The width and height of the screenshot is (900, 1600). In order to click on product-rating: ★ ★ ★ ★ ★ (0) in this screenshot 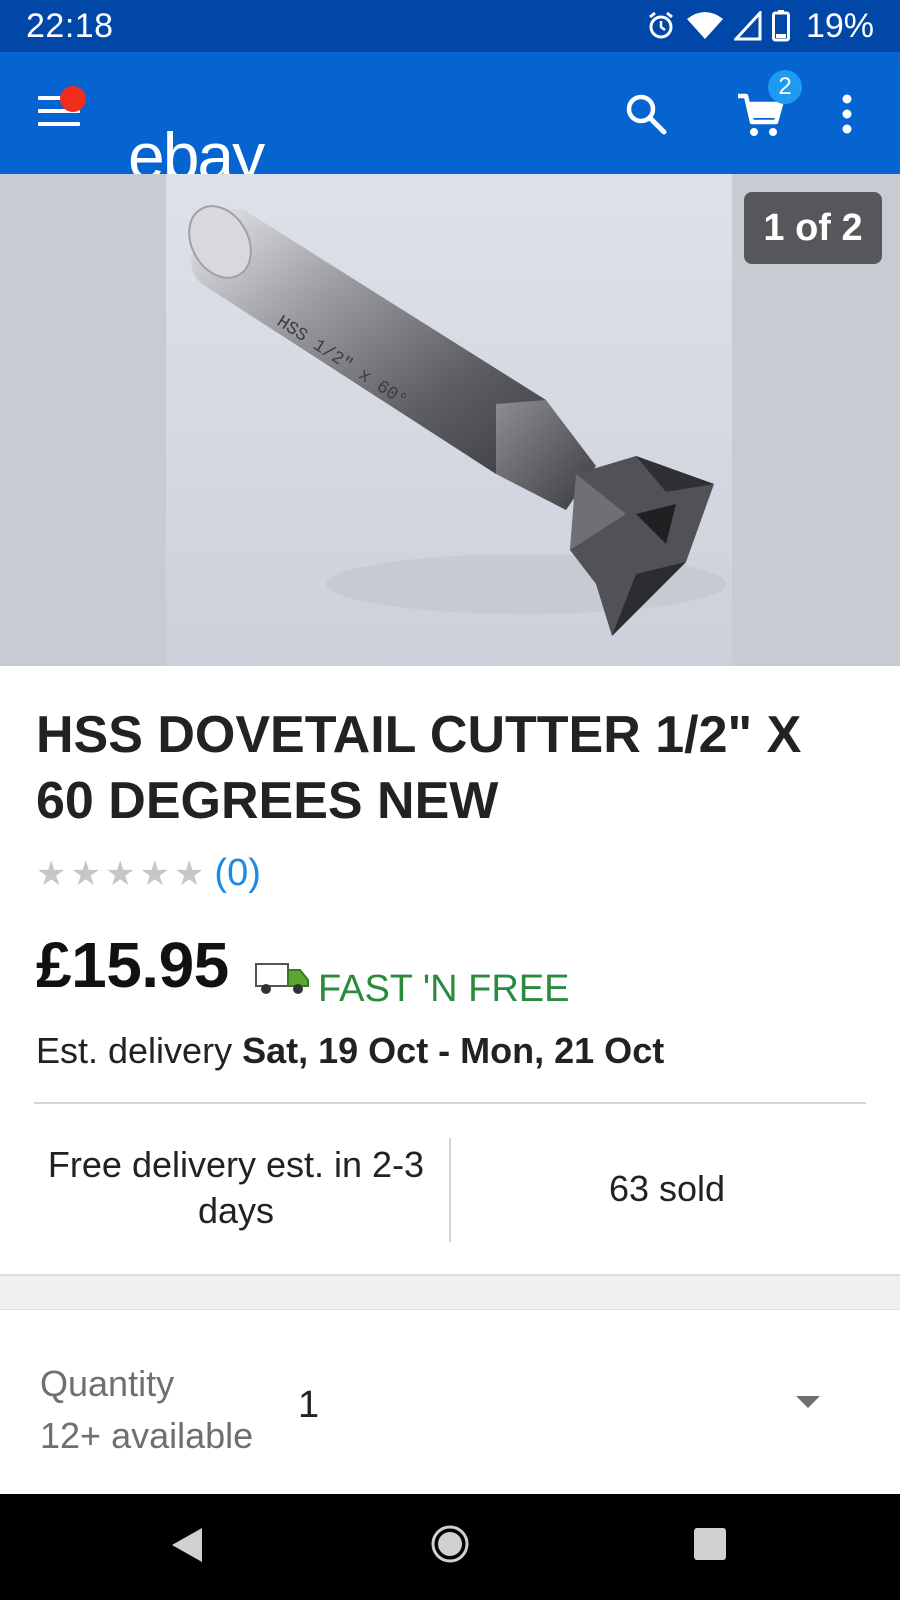, I will do `click(148, 873)`.